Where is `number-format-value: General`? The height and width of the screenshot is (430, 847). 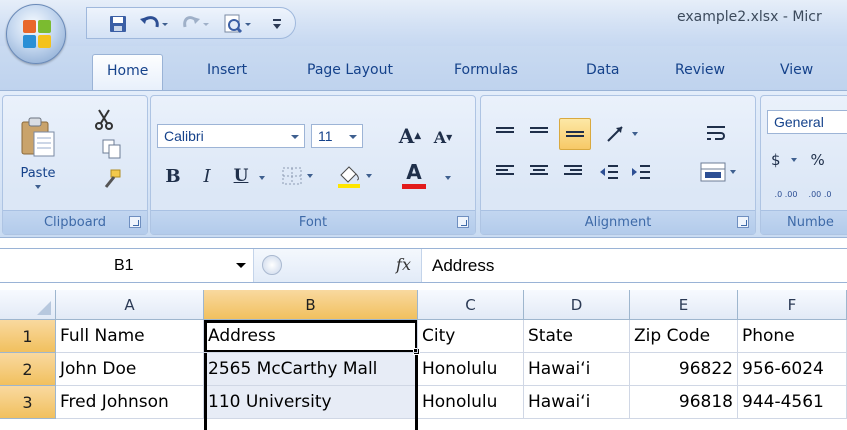 number-format-value: General is located at coordinates (799, 122).